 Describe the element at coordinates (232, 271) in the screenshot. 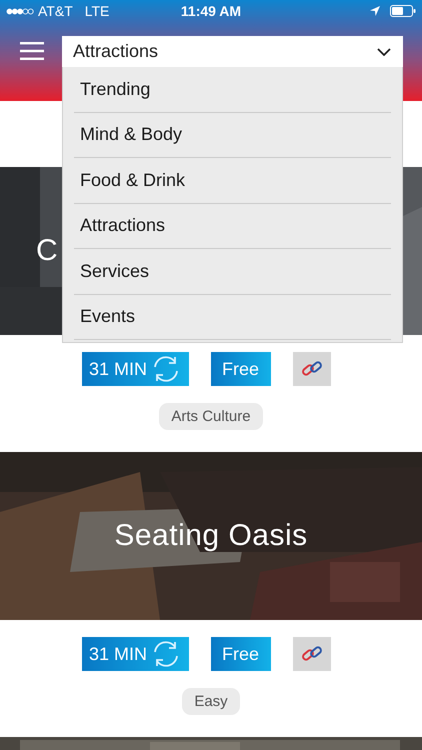

I see `menu-item: Services` at that location.